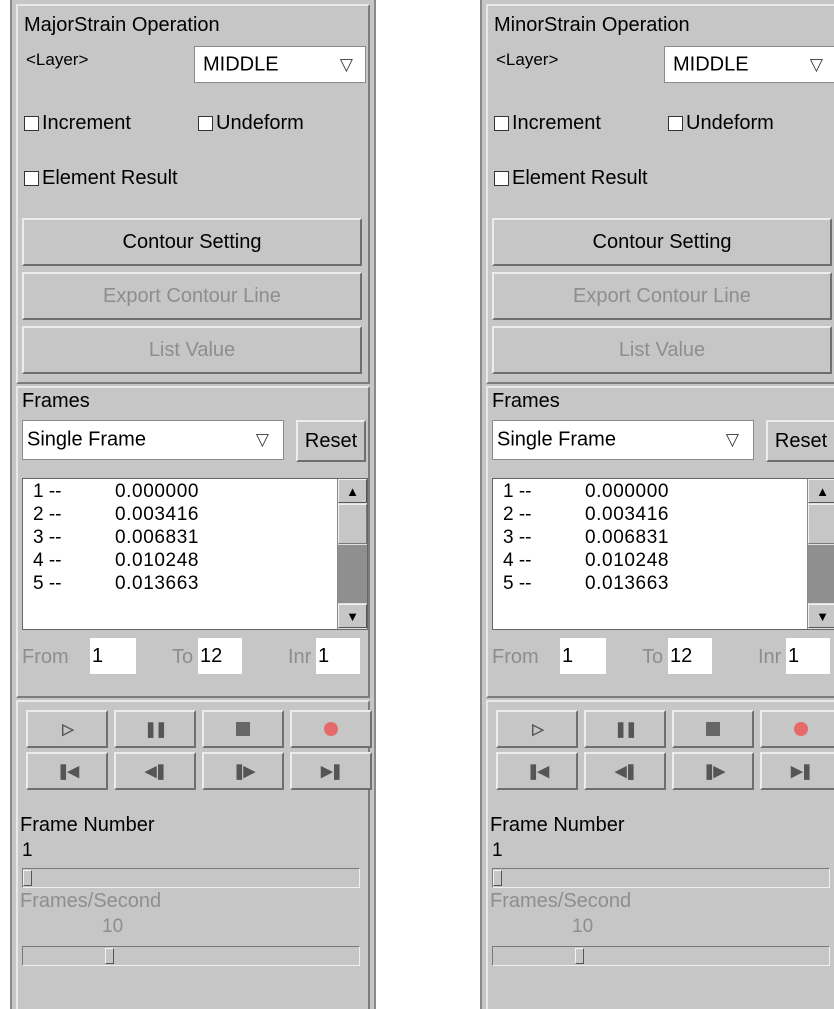 The height and width of the screenshot is (1009, 834). What do you see at coordinates (27, 850) in the screenshot?
I see `frame-number-value: 1` at bounding box center [27, 850].